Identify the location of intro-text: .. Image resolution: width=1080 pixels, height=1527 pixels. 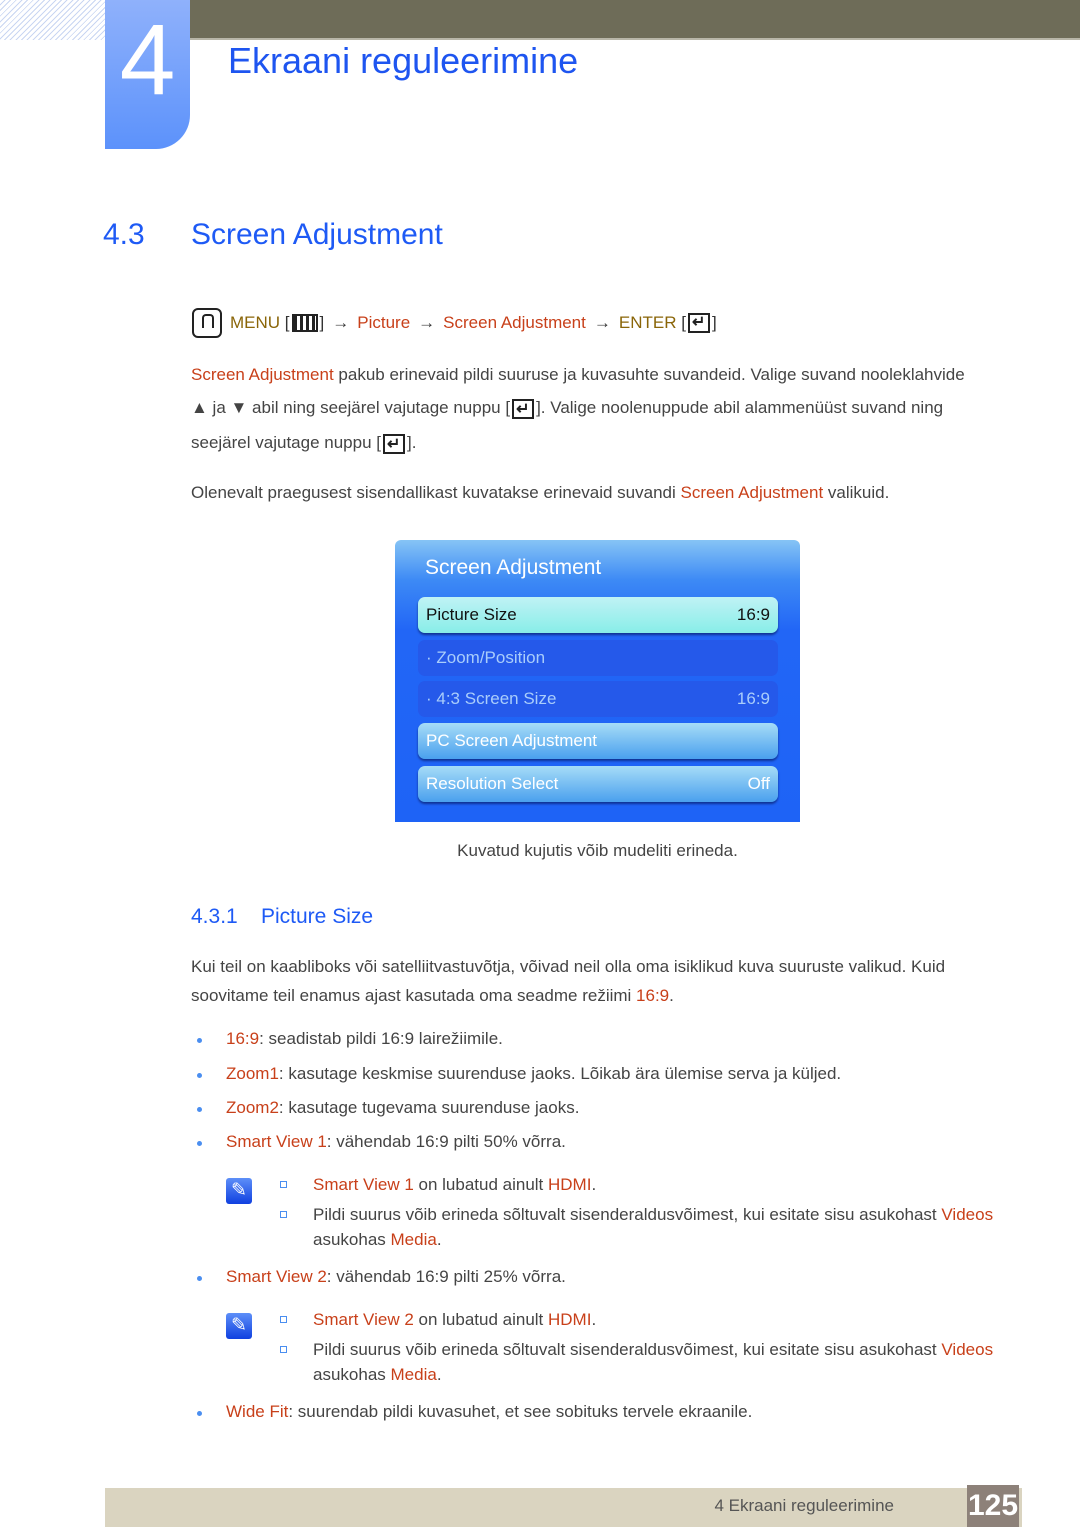
(671, 995).